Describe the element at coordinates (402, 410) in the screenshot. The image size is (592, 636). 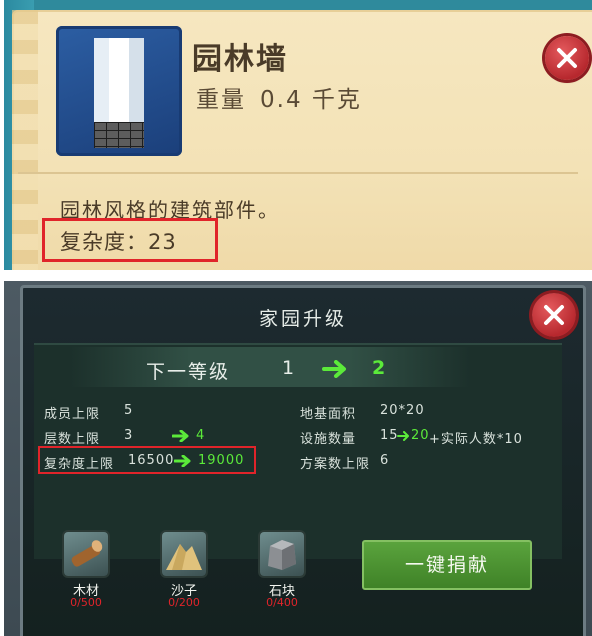
I see `foundation-area-value: 20*20` at that location.